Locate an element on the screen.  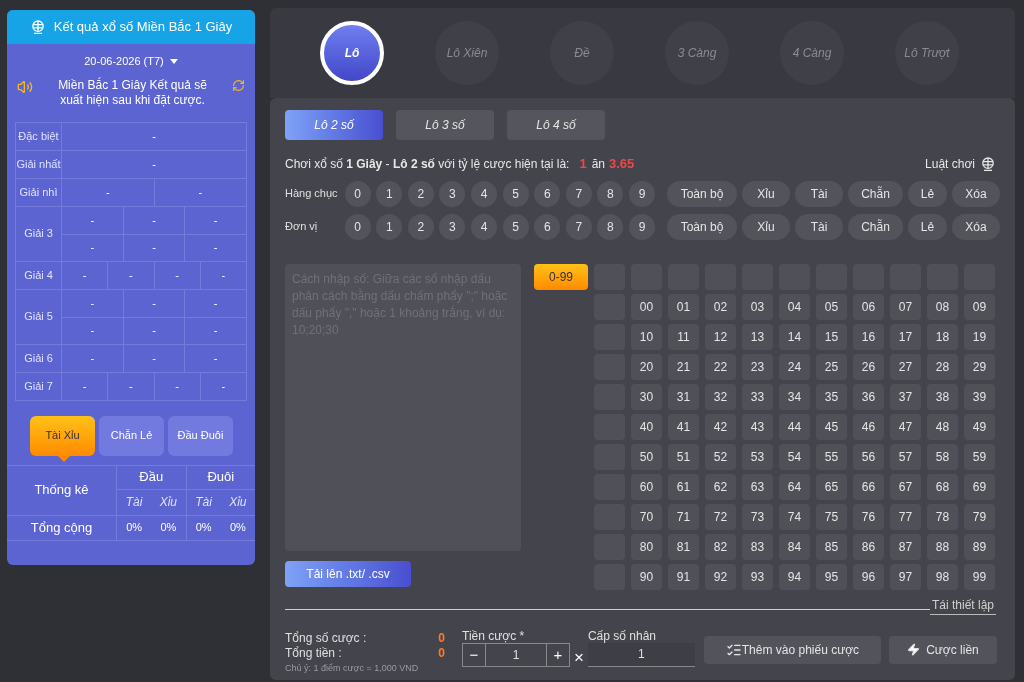
decrease-button: − is located at coordinates (474, 654).